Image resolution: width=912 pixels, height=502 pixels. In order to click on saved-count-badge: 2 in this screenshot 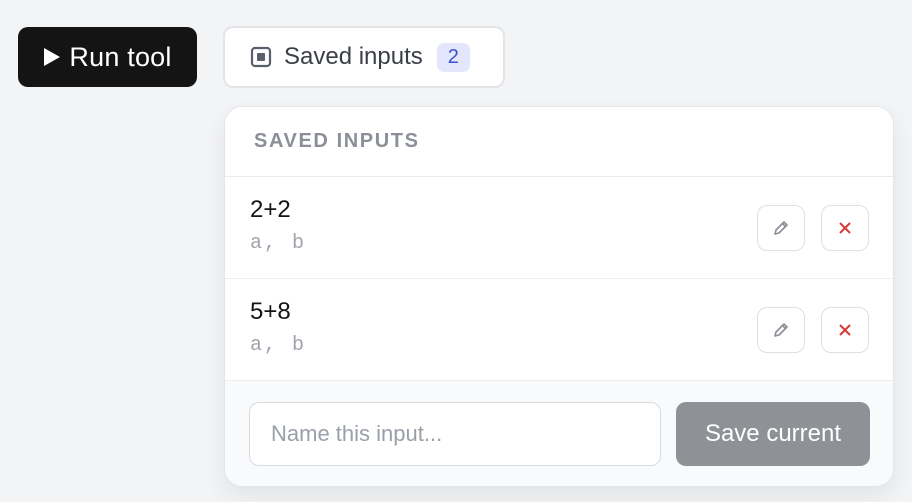, I will do `click(453, 57)`.